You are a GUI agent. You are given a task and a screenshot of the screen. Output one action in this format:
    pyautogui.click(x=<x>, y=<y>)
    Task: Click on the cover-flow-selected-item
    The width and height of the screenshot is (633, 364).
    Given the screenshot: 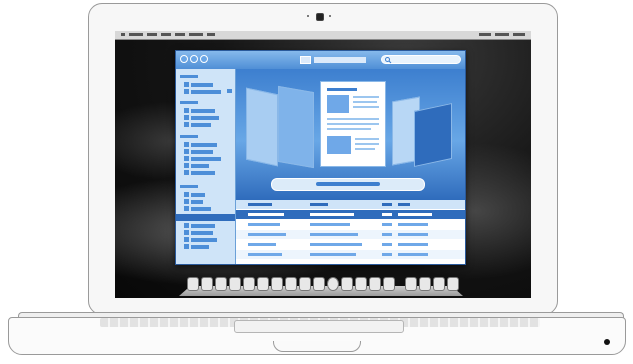 What is the action you would take?
    pyautogui.click(x=353, y=124)
    